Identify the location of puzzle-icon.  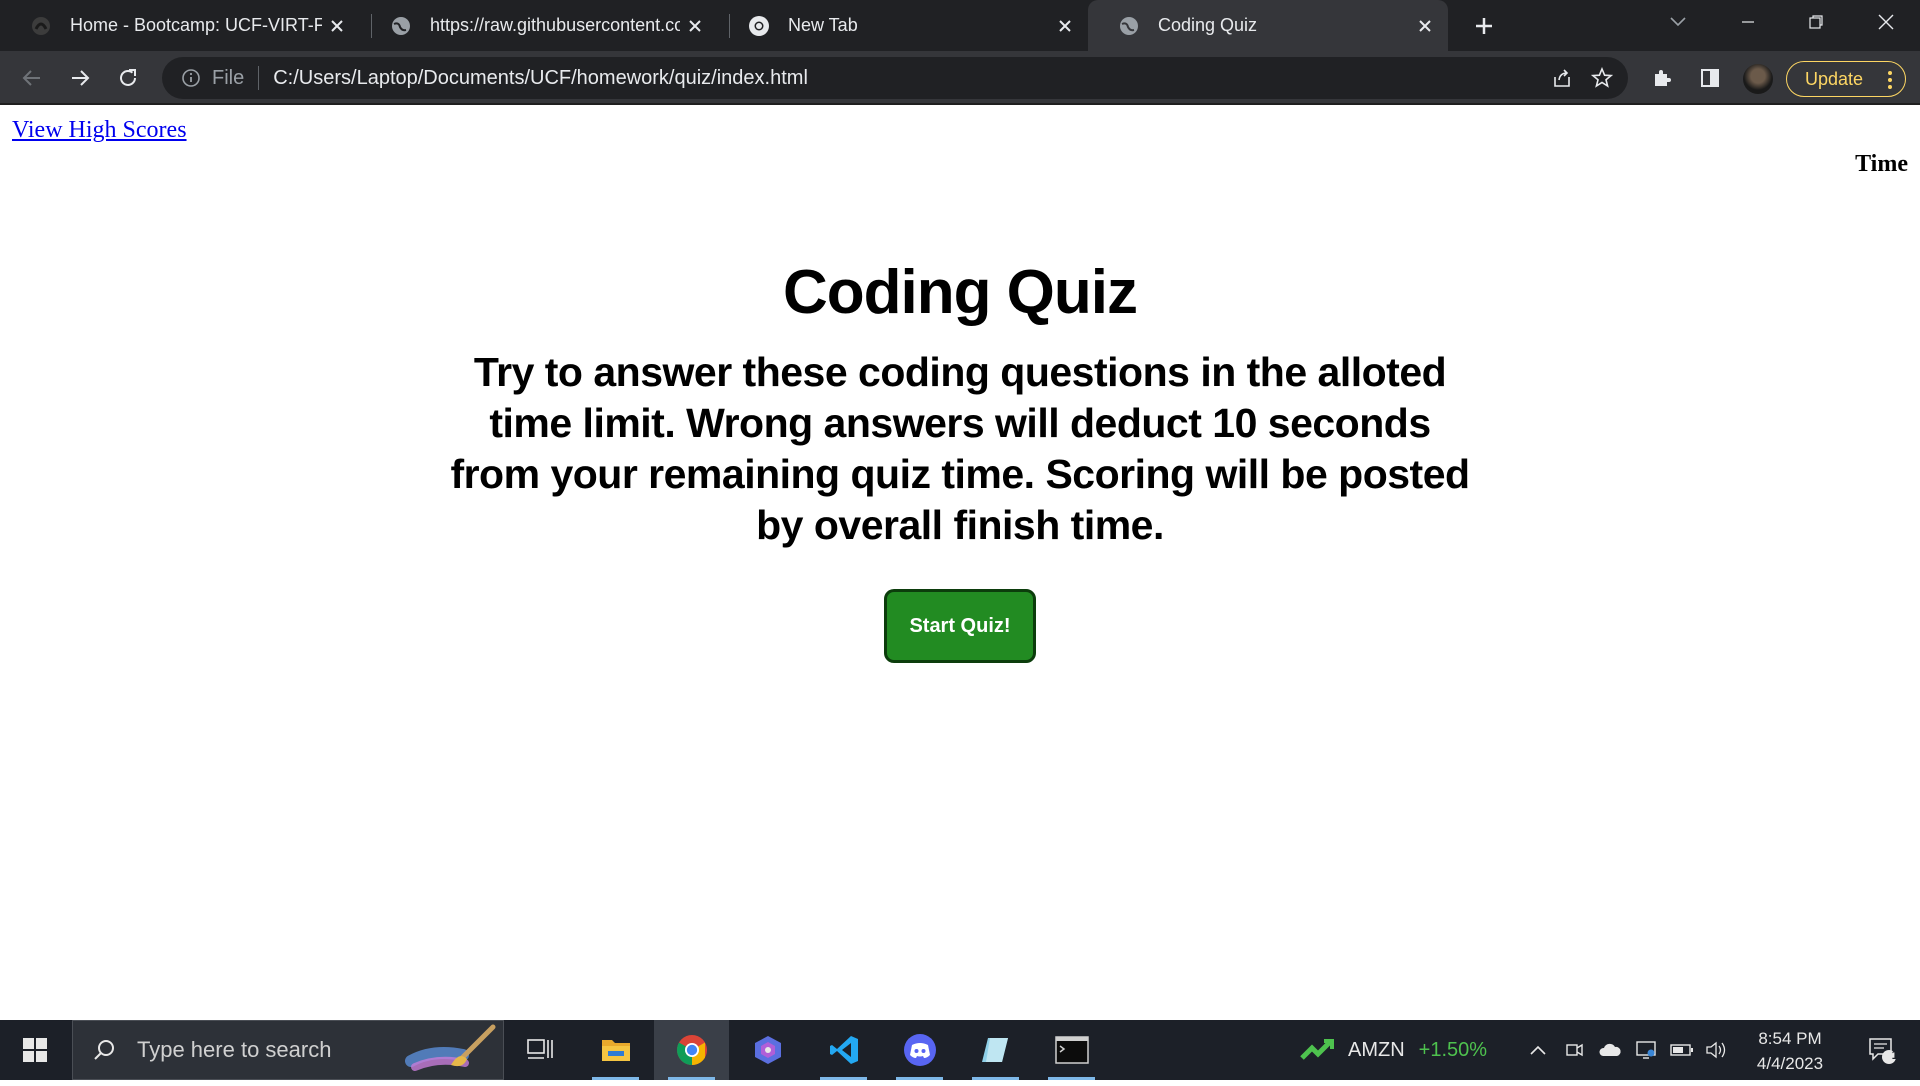
(1663, 78).